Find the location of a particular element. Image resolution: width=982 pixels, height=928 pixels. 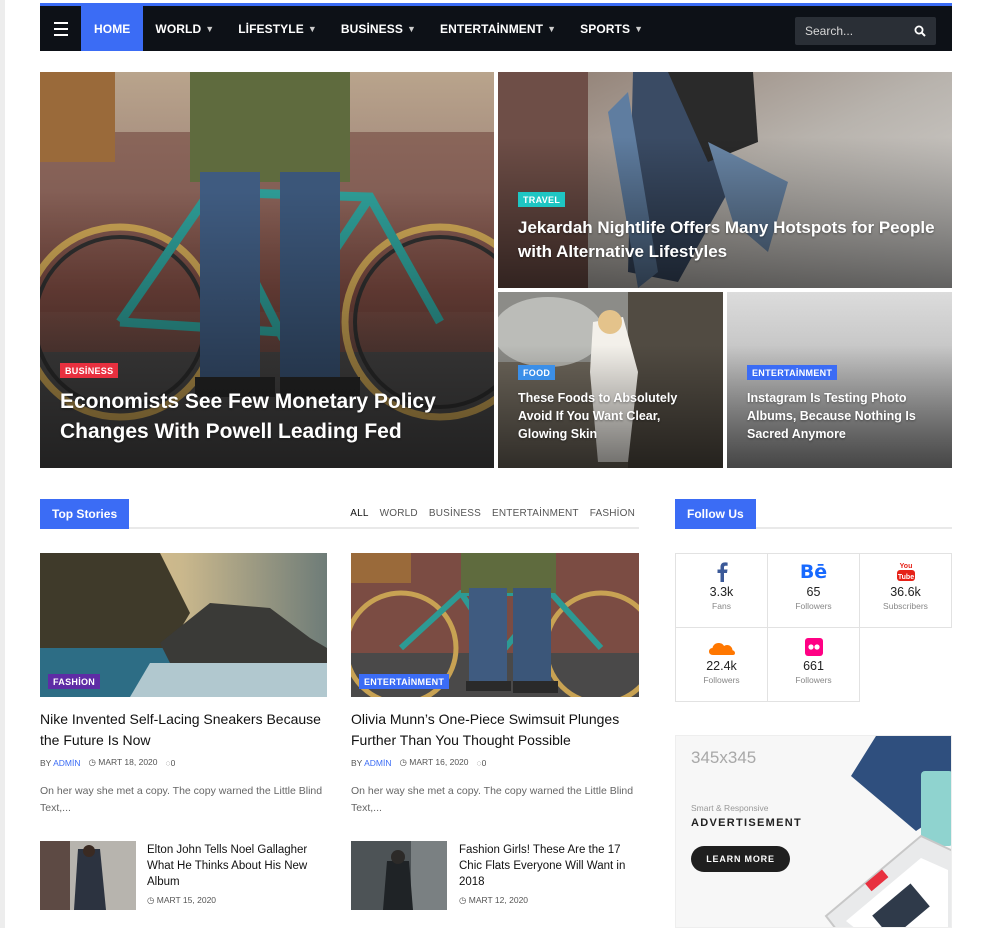

nav-entertainment-label: ENTERTAİNMENT is located at coordinates (492, 28).